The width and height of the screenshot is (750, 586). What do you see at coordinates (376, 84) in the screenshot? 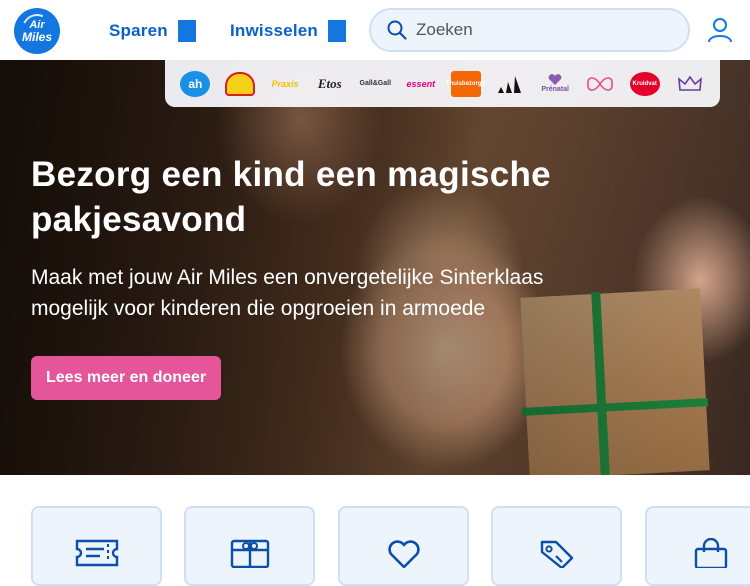
I see `partner-logo-gall-gall: Gall&Gall` at bounding box center [376, 84].